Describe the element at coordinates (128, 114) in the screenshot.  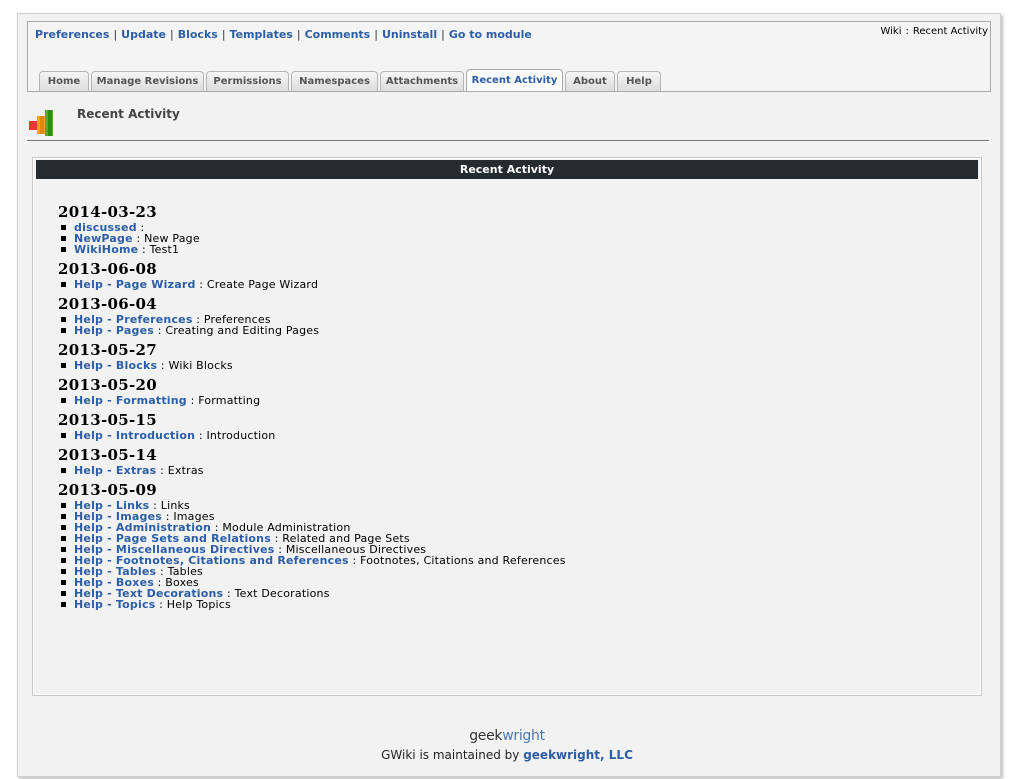
I see `page-title: Recent Activity` at that location.